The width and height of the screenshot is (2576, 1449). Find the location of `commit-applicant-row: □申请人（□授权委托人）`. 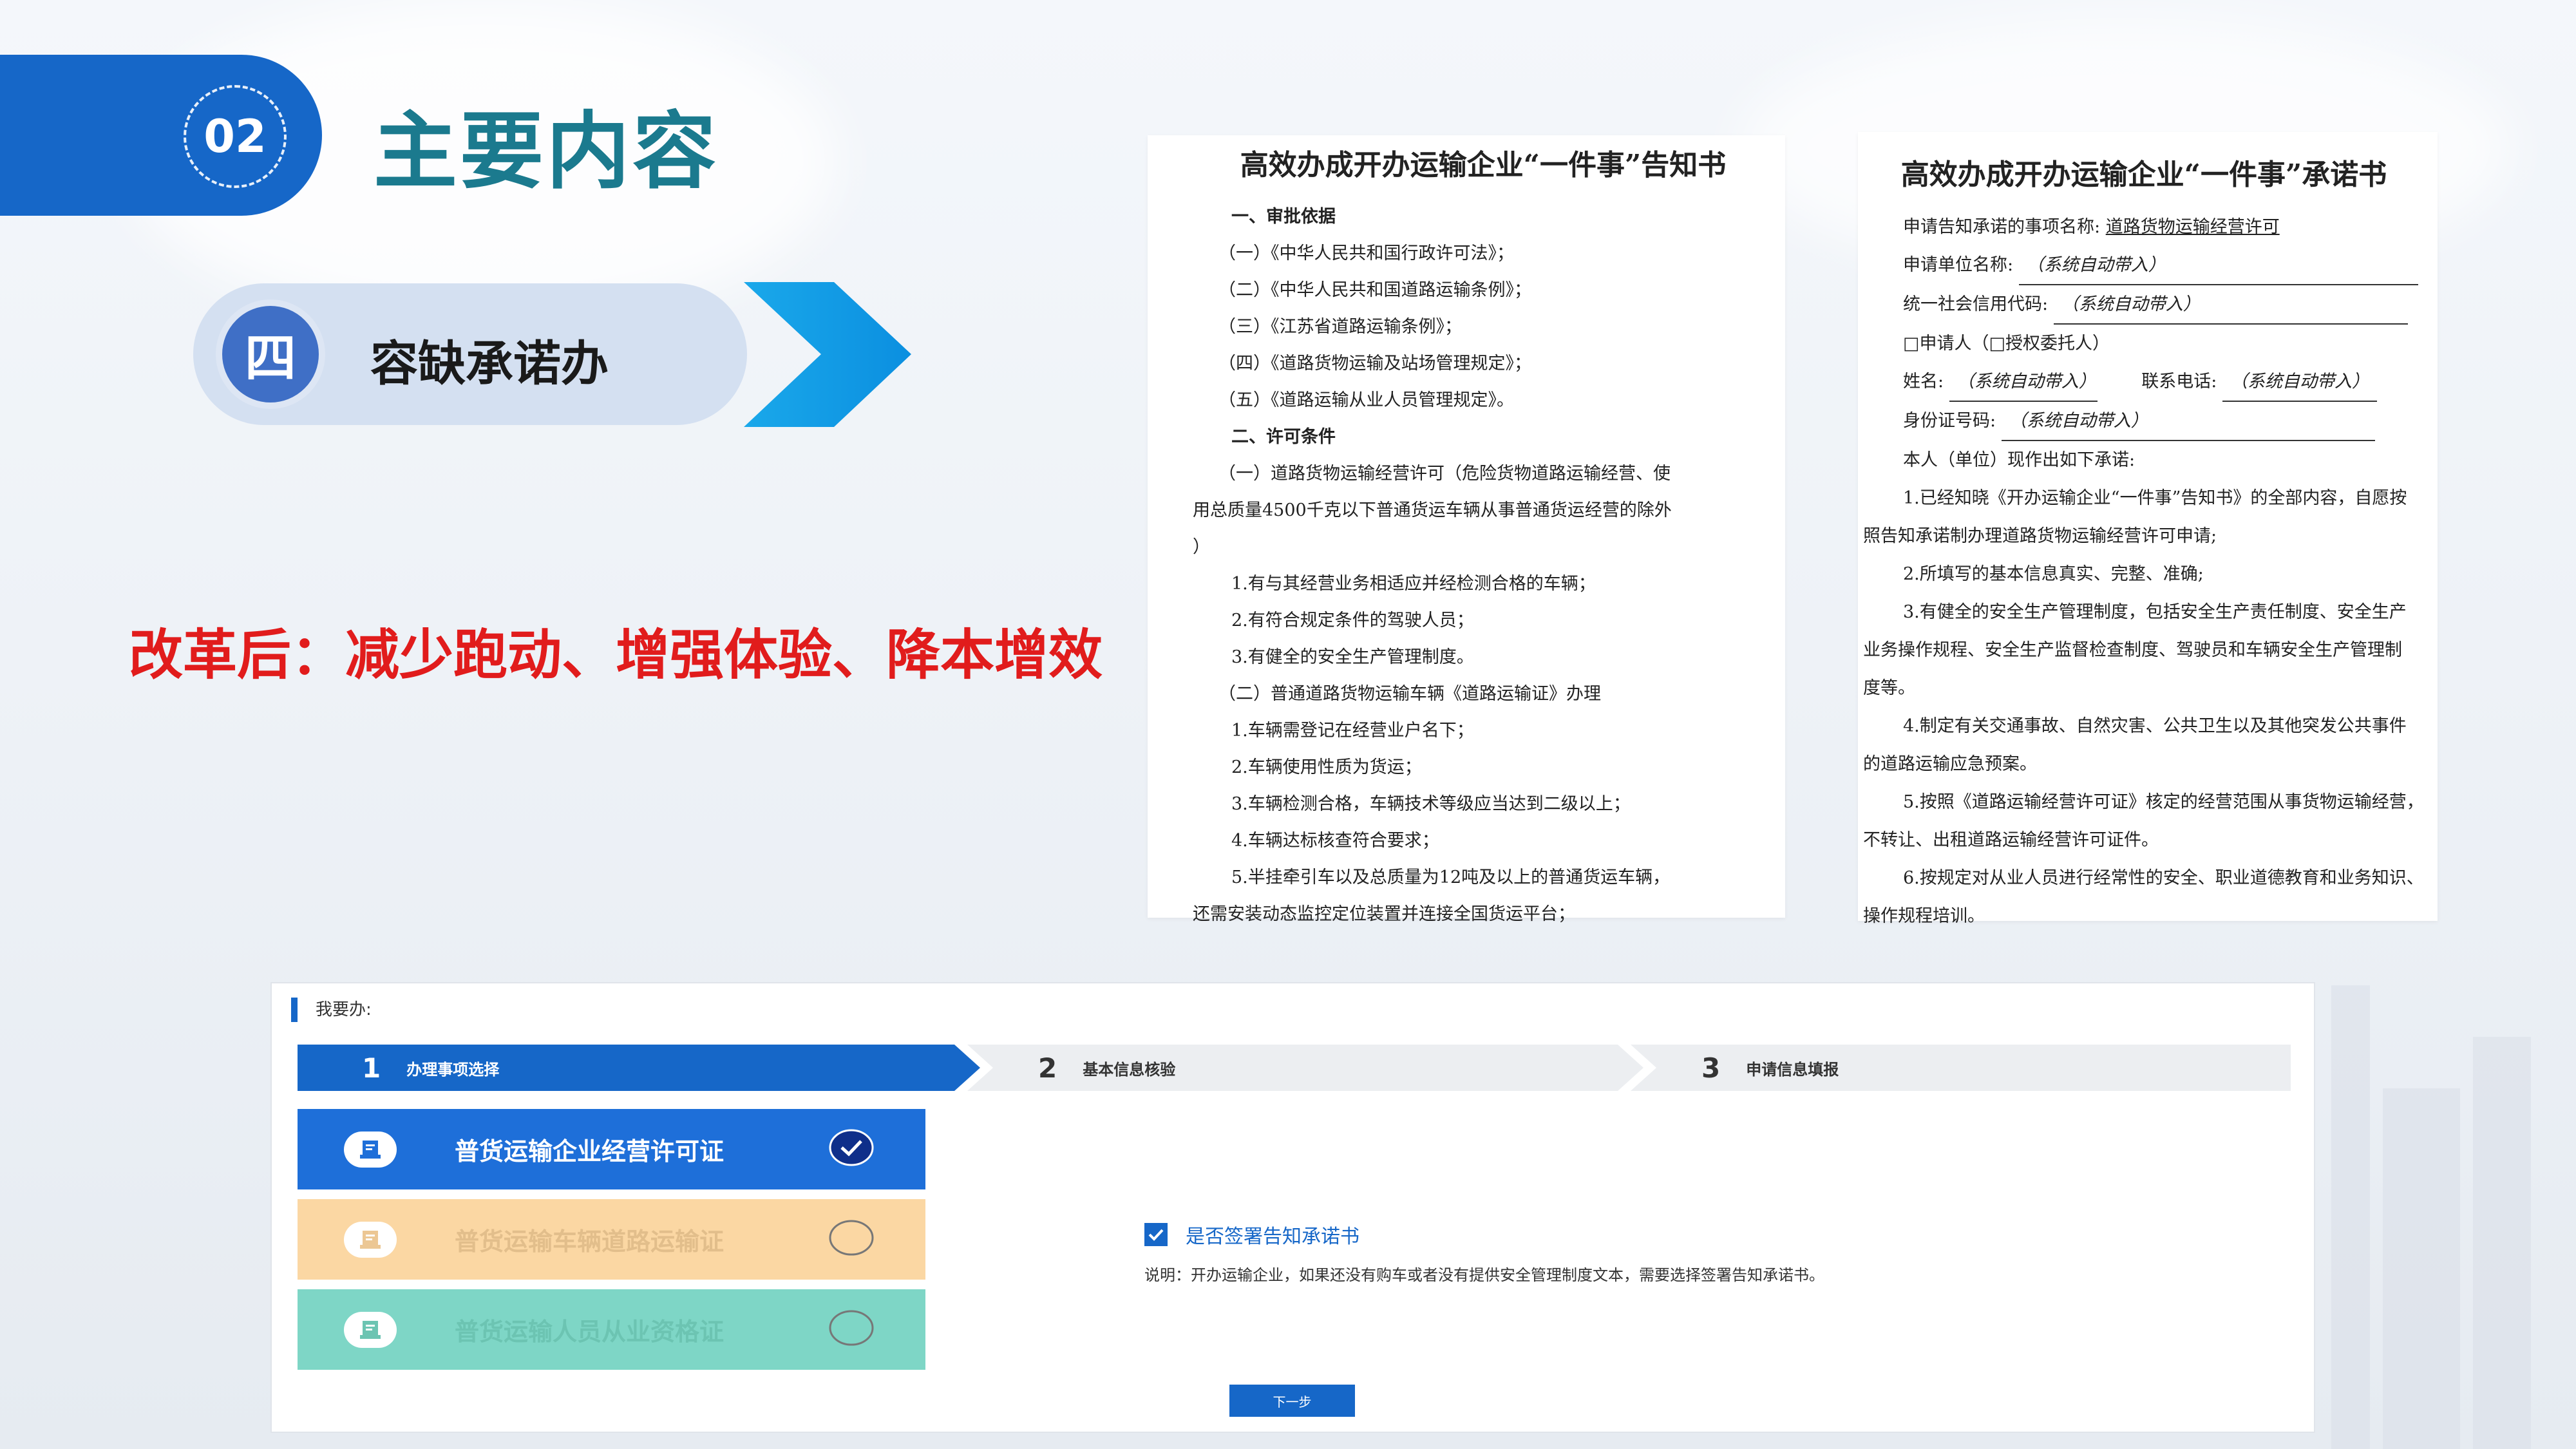

commit-applicant-row: □申请人（□授权委托人） is located at coordinates (2006, 344).